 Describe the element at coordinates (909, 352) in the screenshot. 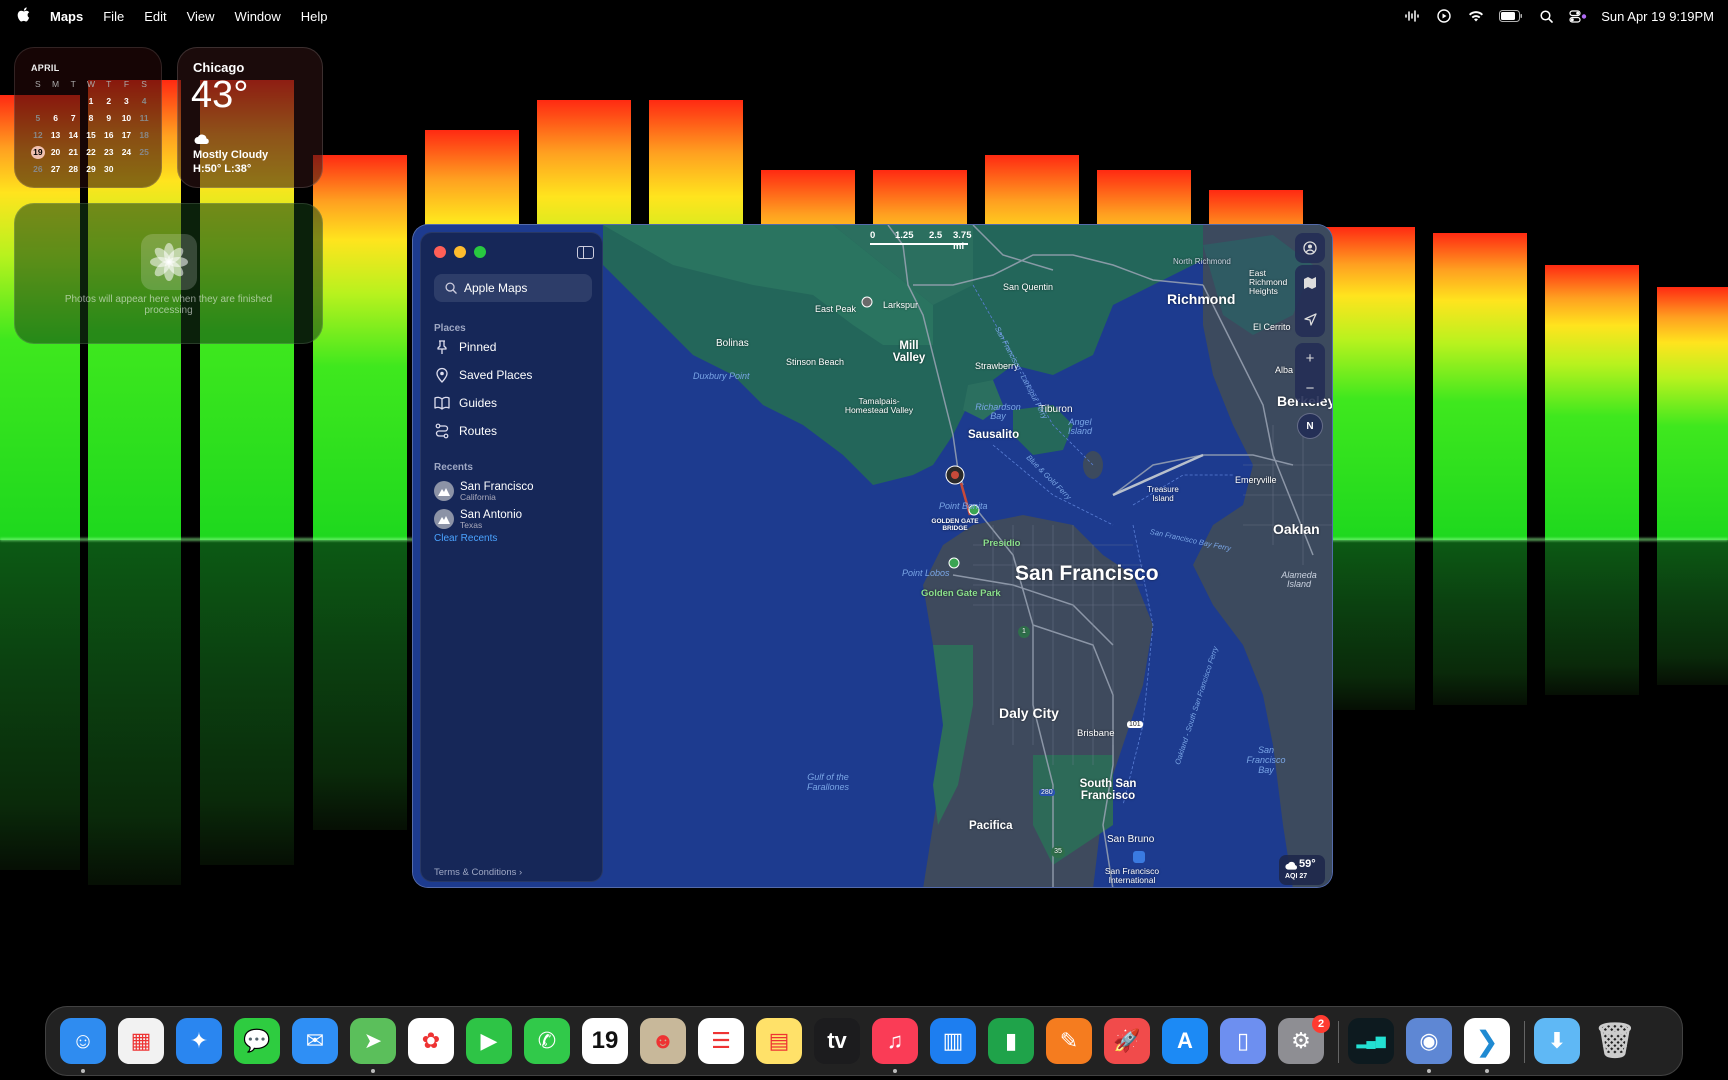

I see `map-label-mill-valley: Mill Valley` at that location.